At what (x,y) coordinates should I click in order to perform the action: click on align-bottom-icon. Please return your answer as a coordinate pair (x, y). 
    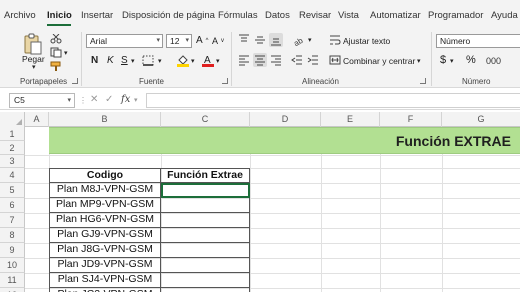
    Looking at the image, I should click on (276, 40).